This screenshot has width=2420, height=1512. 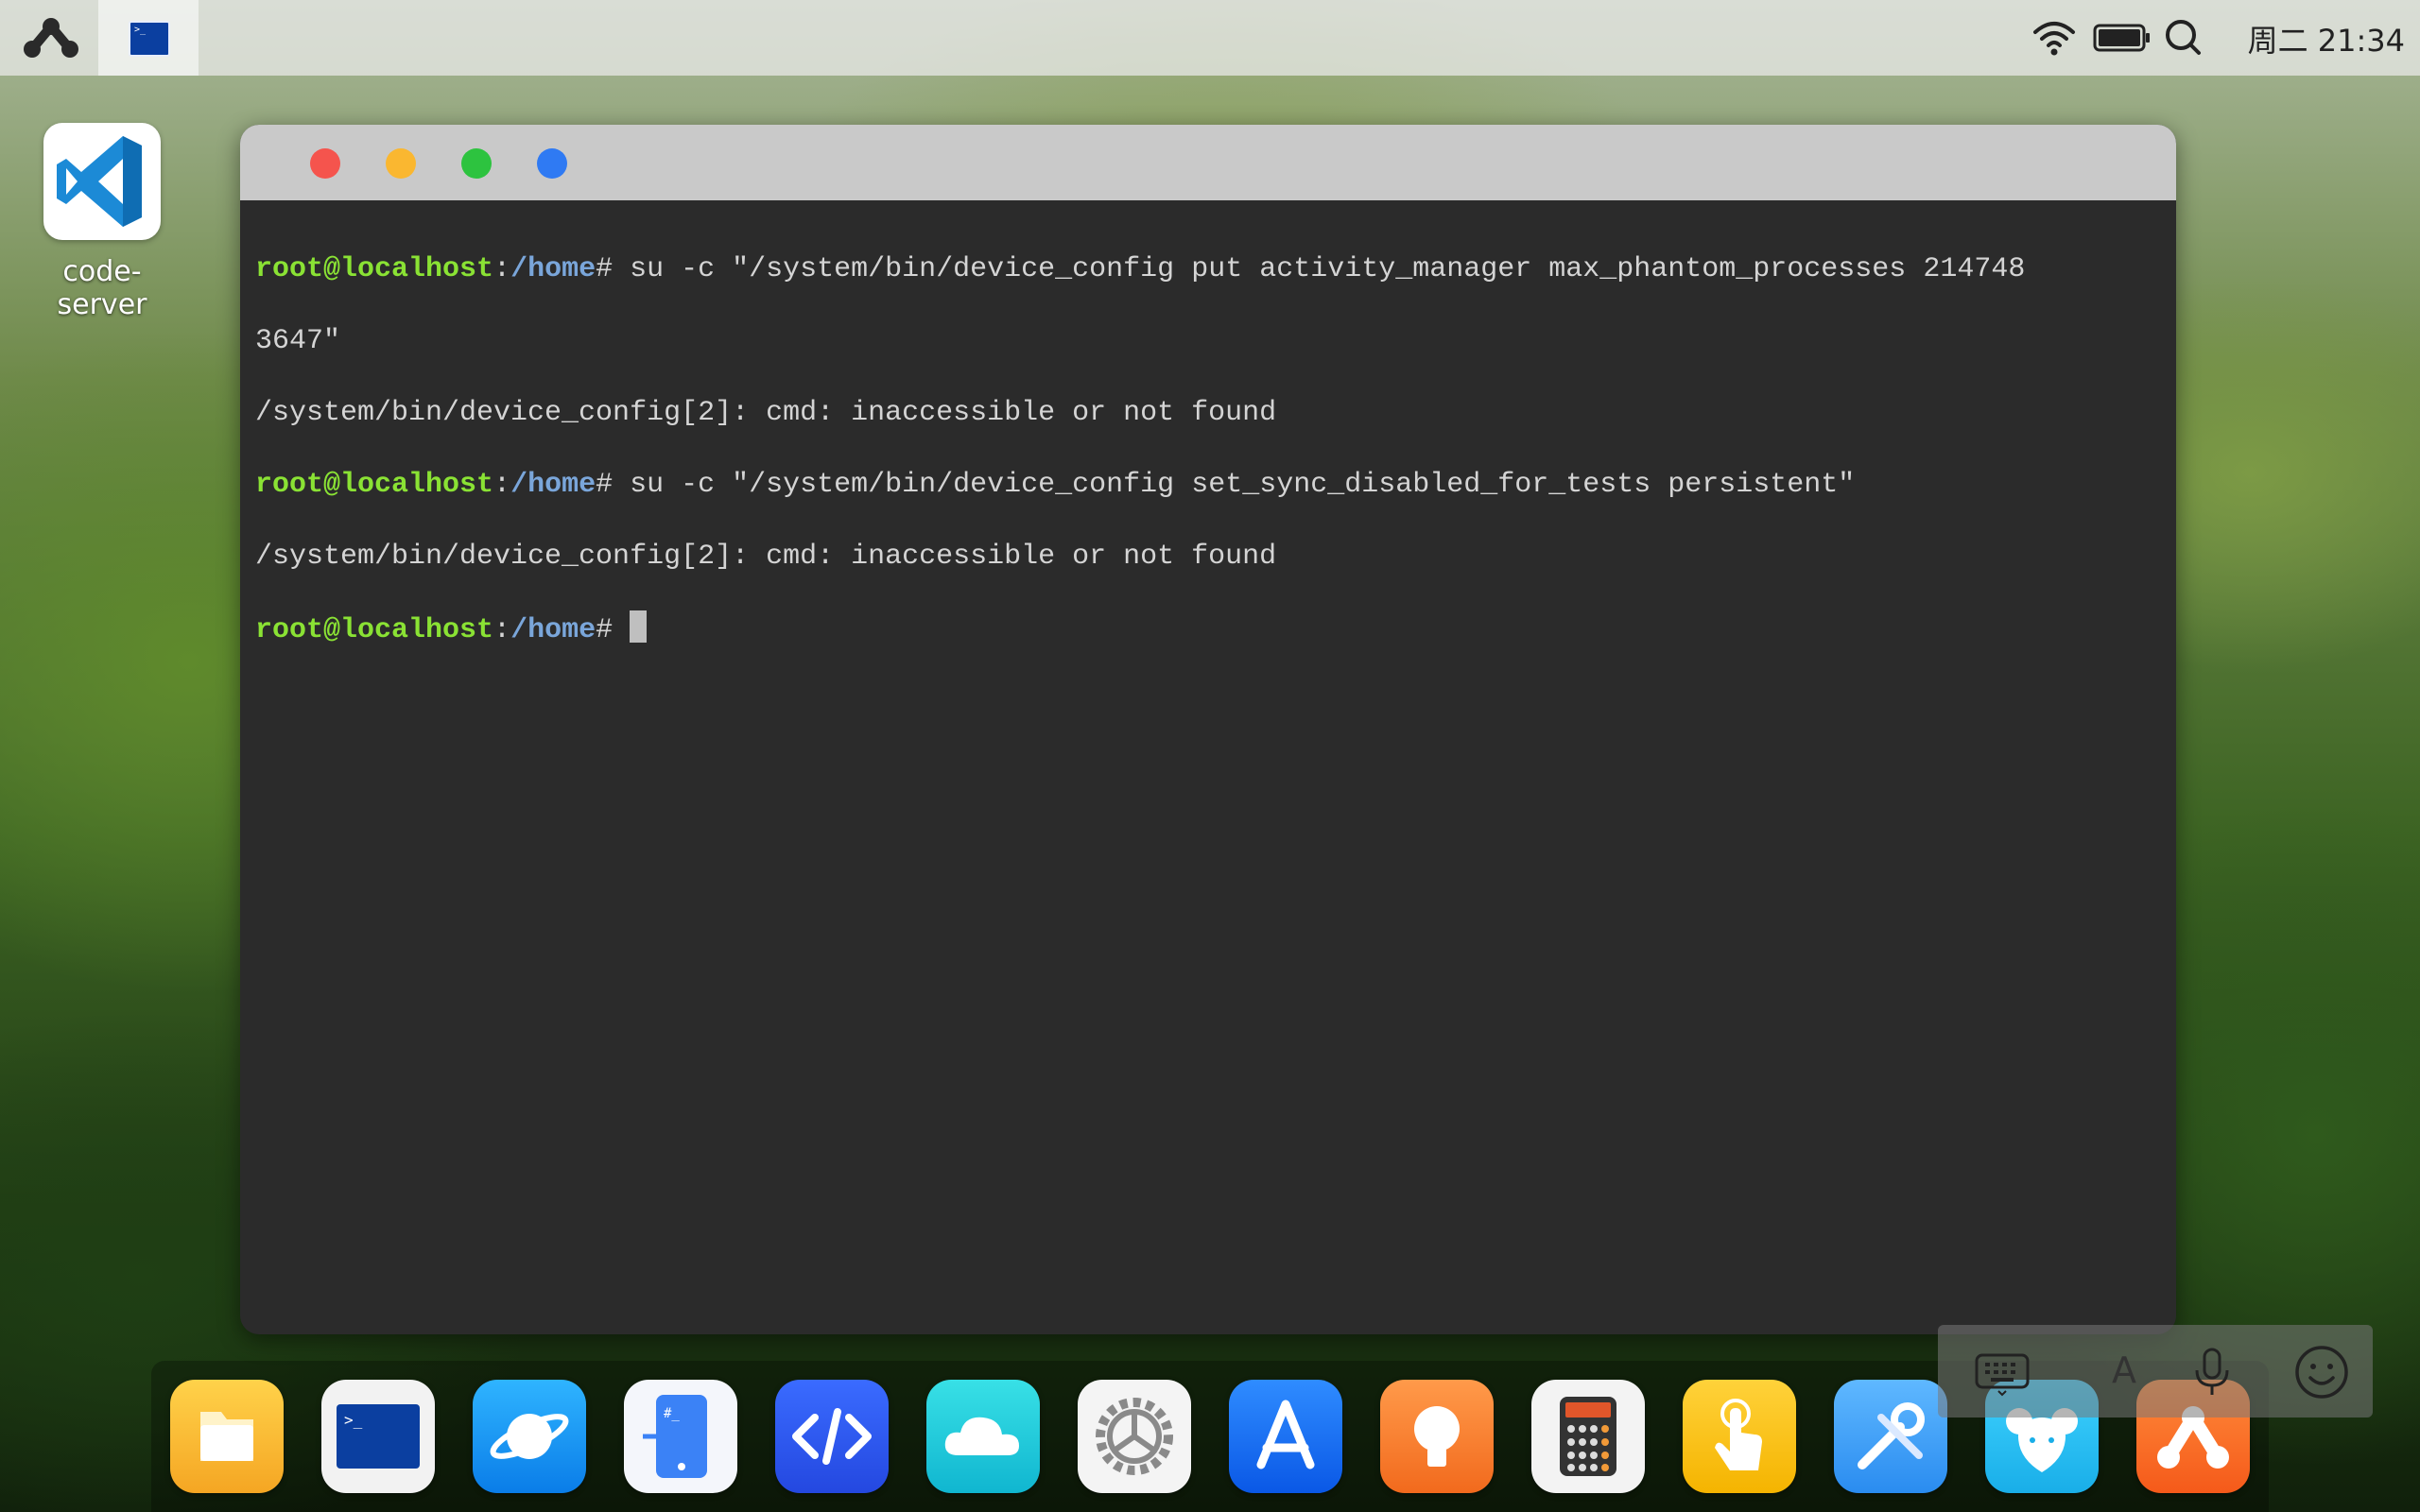 I want to click on minimize-button, so click(x=401, y=163).